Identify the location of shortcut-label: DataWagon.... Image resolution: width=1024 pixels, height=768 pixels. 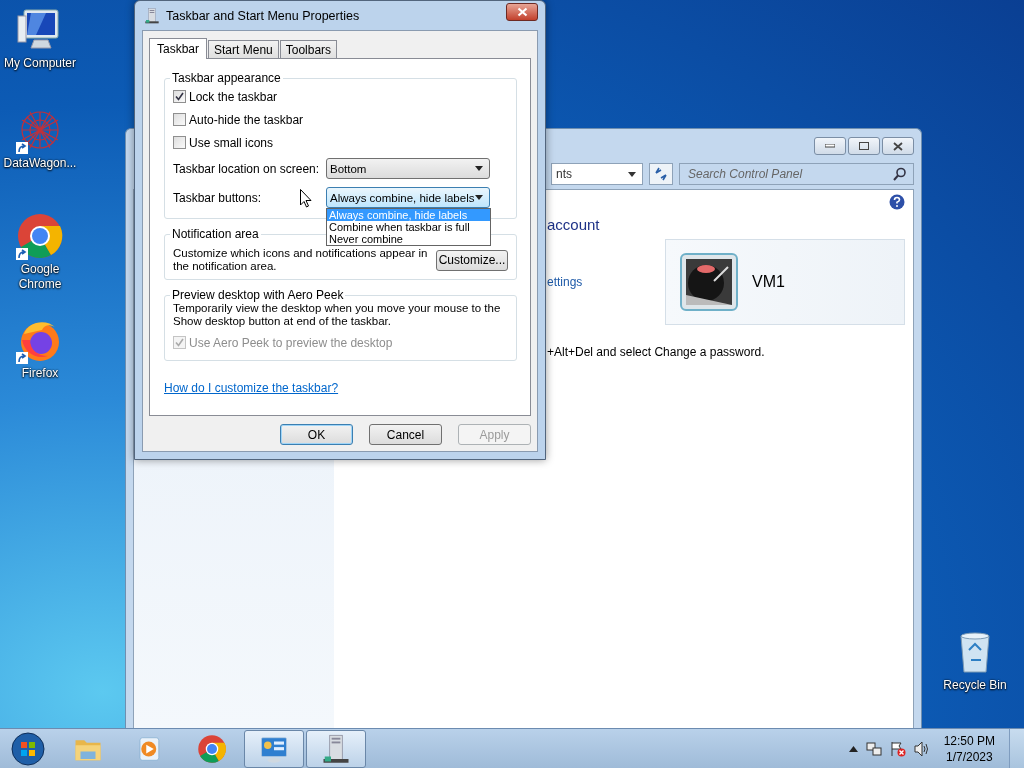
(40, 163).